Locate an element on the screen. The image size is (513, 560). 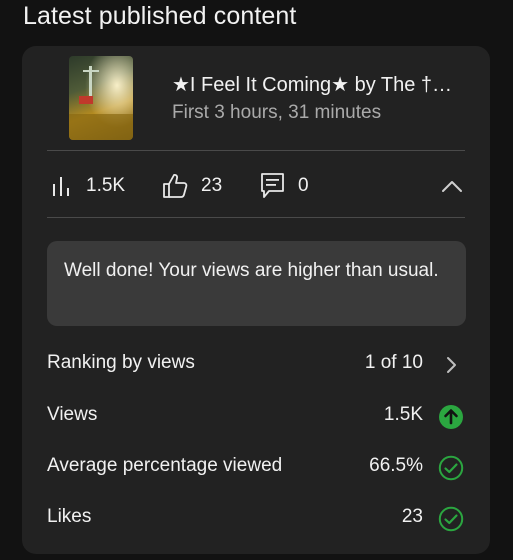
comments-stat: 0 is located at coordinates (284, 186).